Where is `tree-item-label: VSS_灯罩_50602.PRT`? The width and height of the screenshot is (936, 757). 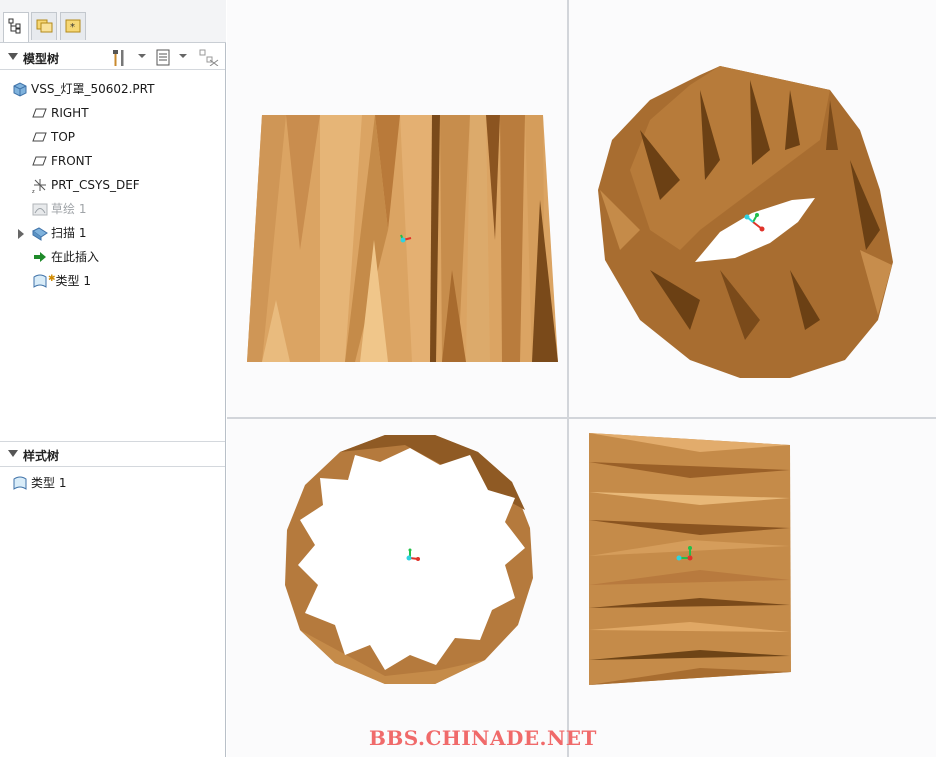 tree-item-label: VSS_灯罩_50602.PRT is located at coordinates (93, 89).